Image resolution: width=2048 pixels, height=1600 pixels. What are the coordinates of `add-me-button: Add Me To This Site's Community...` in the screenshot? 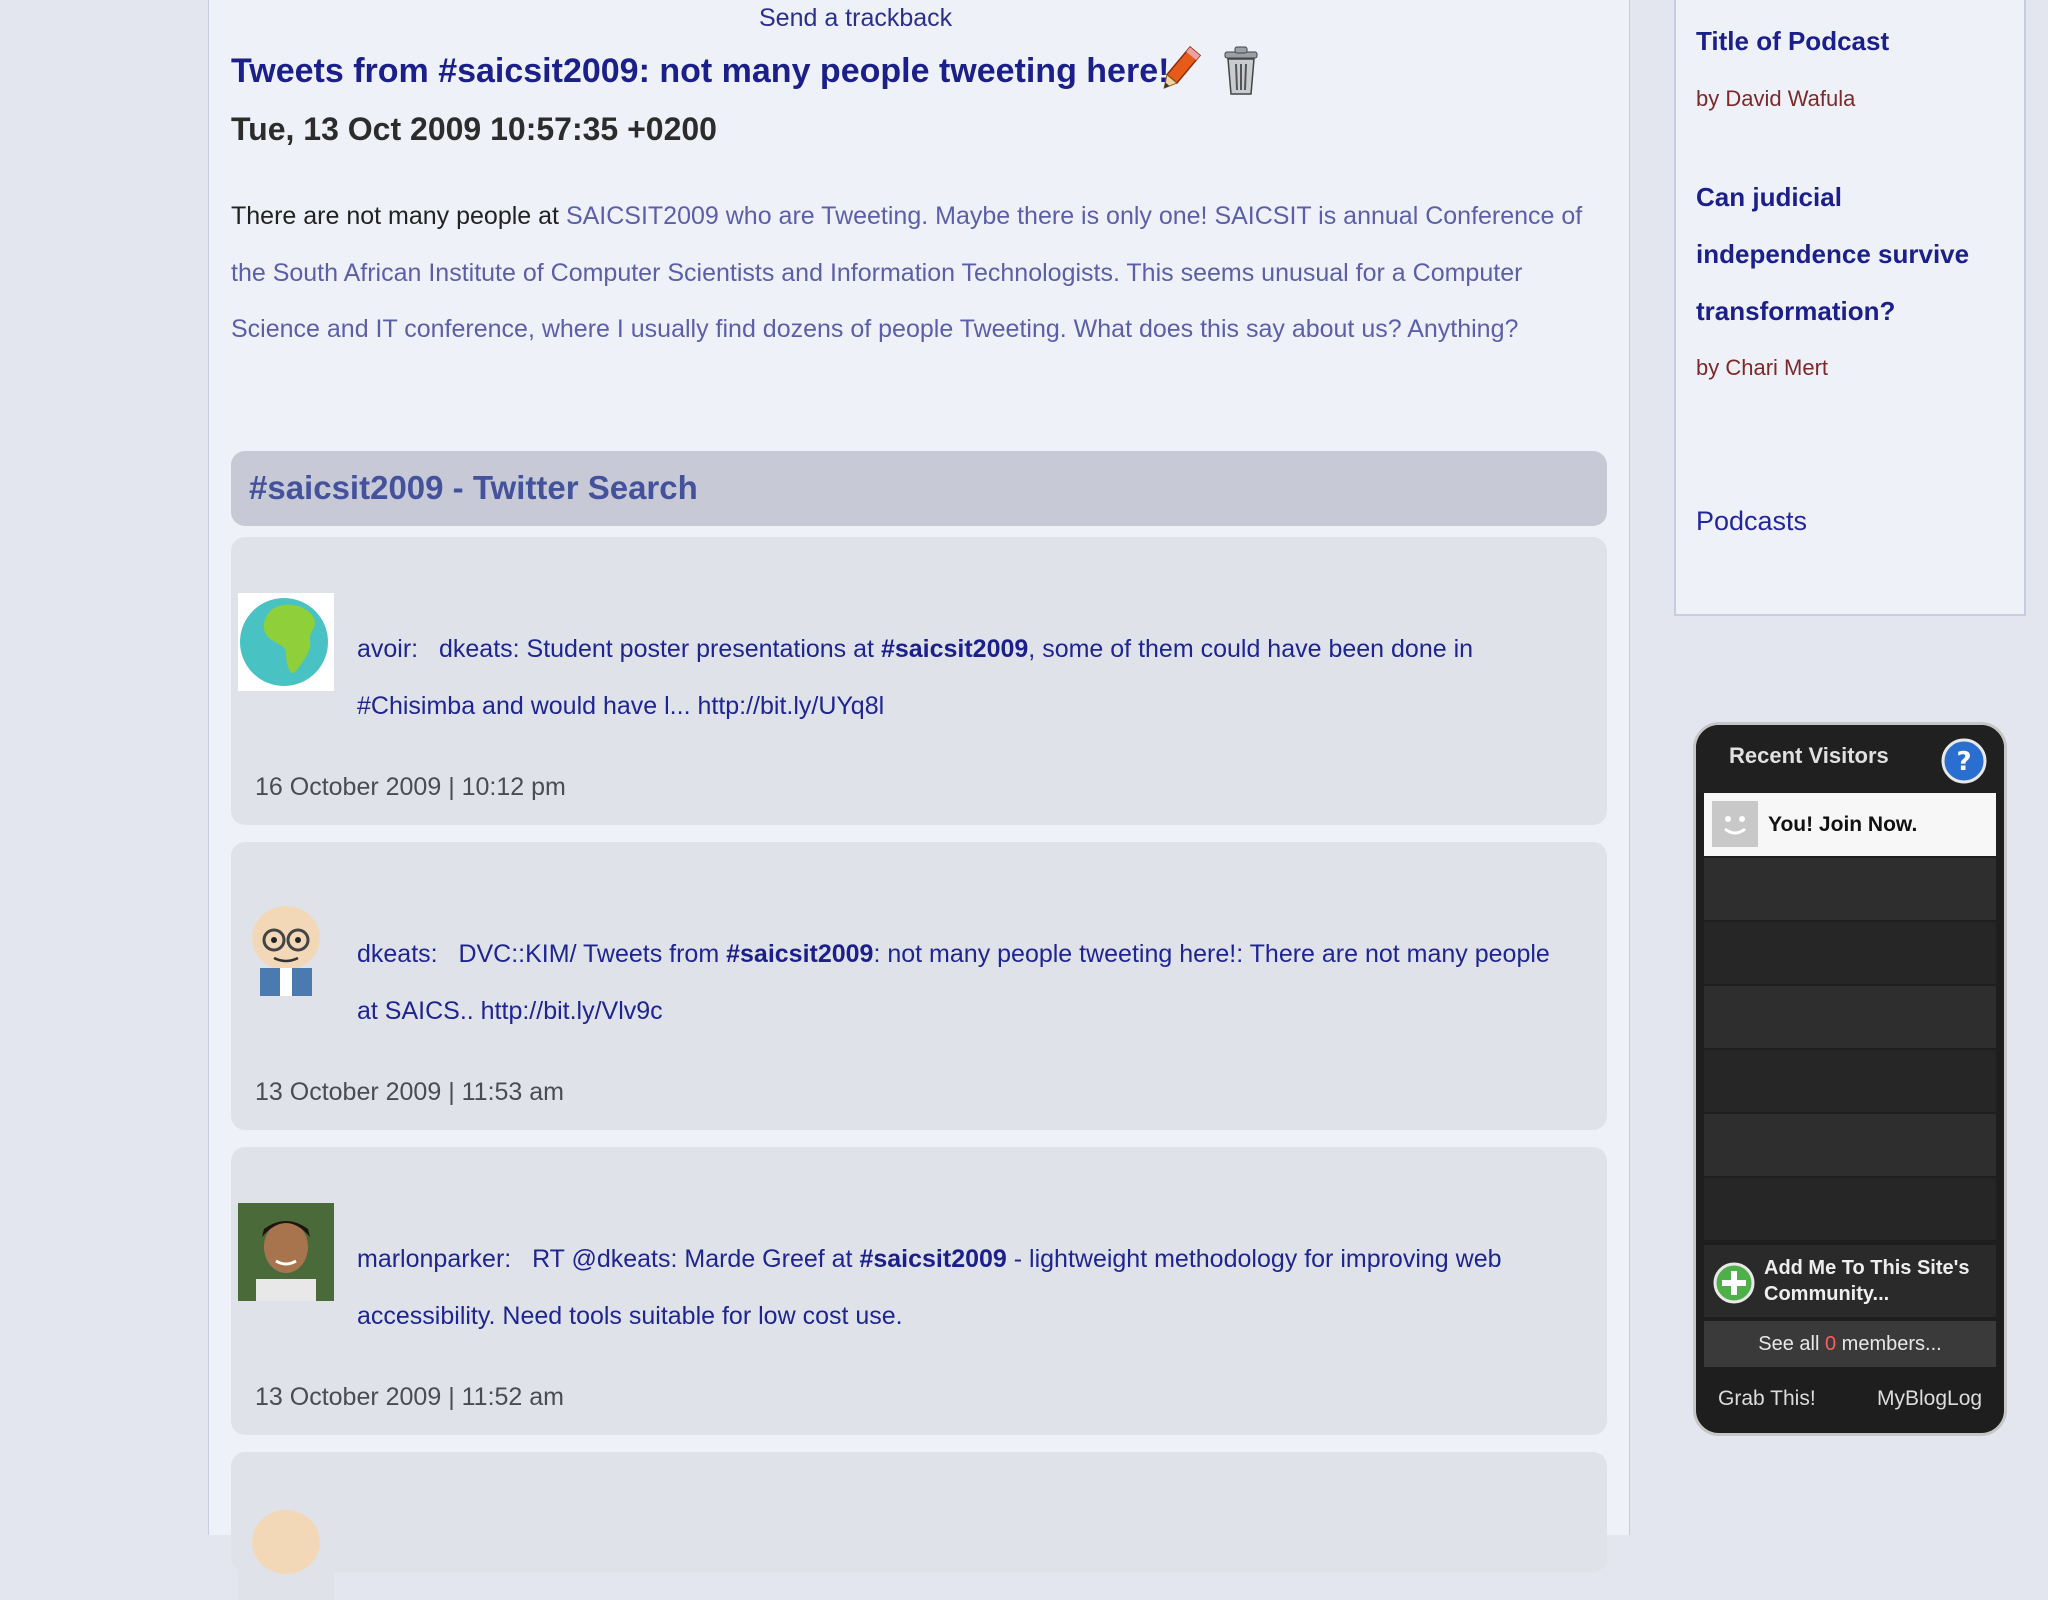 It's located at (1850, 1281).